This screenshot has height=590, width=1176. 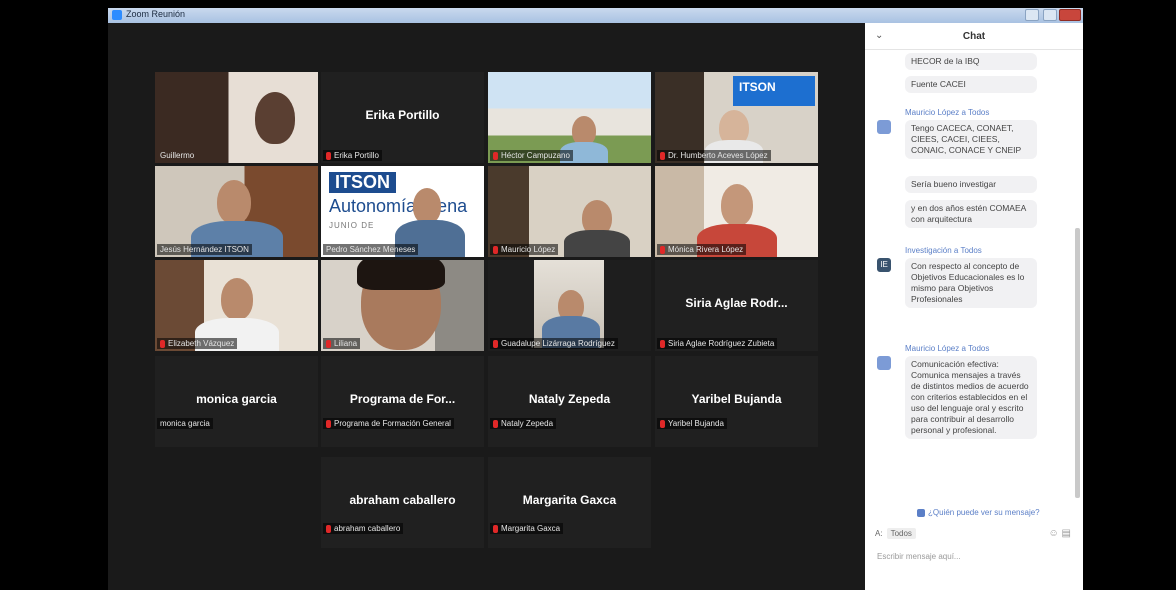 I want to click on close-button, so click(x=1070, y=15).